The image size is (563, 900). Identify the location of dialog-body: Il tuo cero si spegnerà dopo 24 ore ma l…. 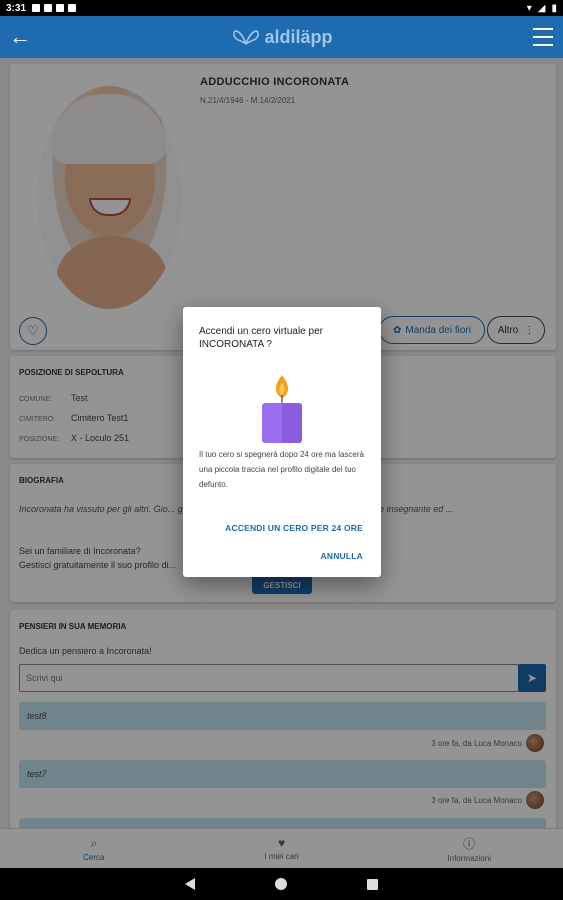
(281, 469).